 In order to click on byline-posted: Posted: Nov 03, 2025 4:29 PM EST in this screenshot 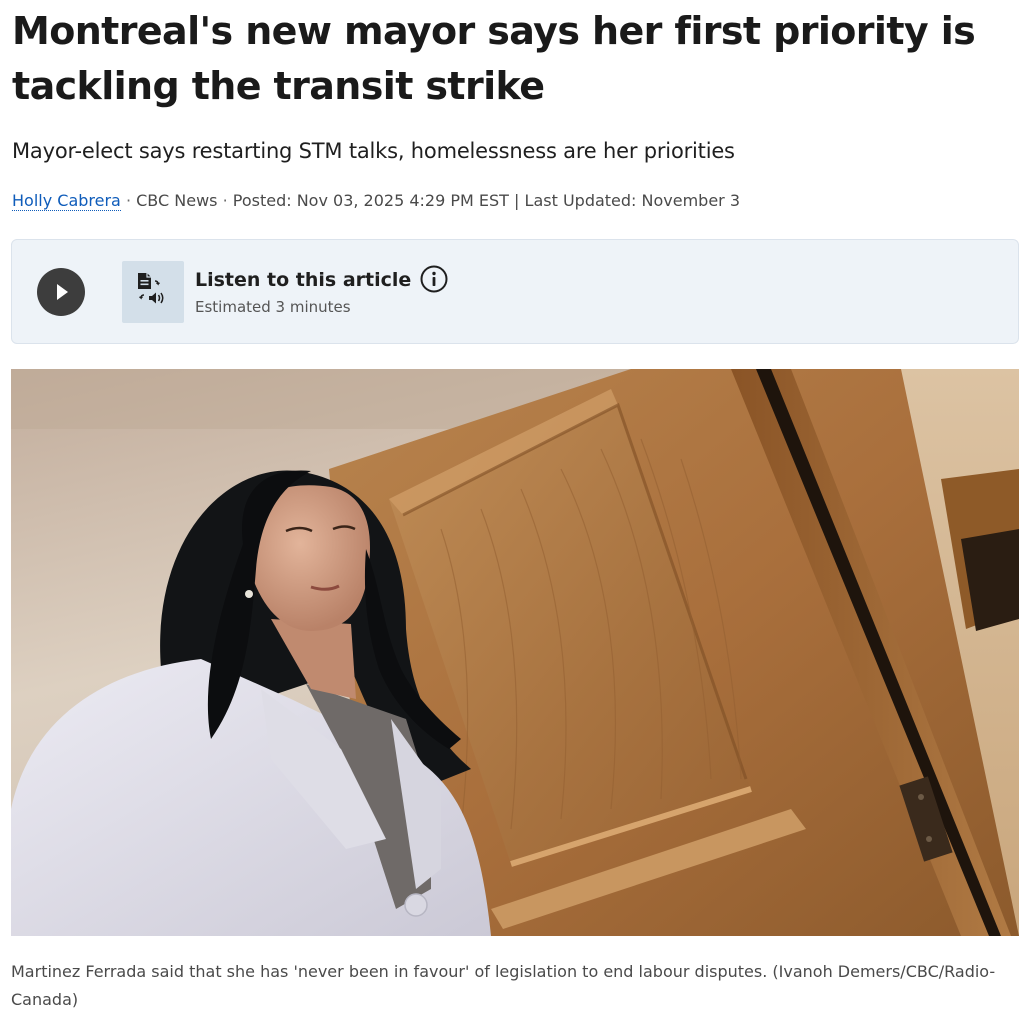, I will do `click(370, 200)`.